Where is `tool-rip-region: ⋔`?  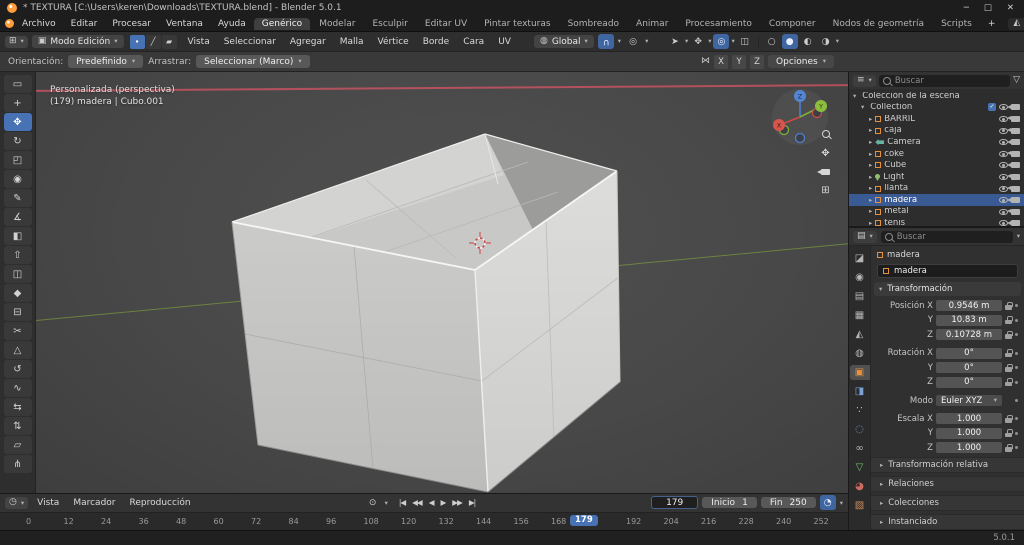
tool-rip-region: ⋔ is located at coordinates (17, 464).